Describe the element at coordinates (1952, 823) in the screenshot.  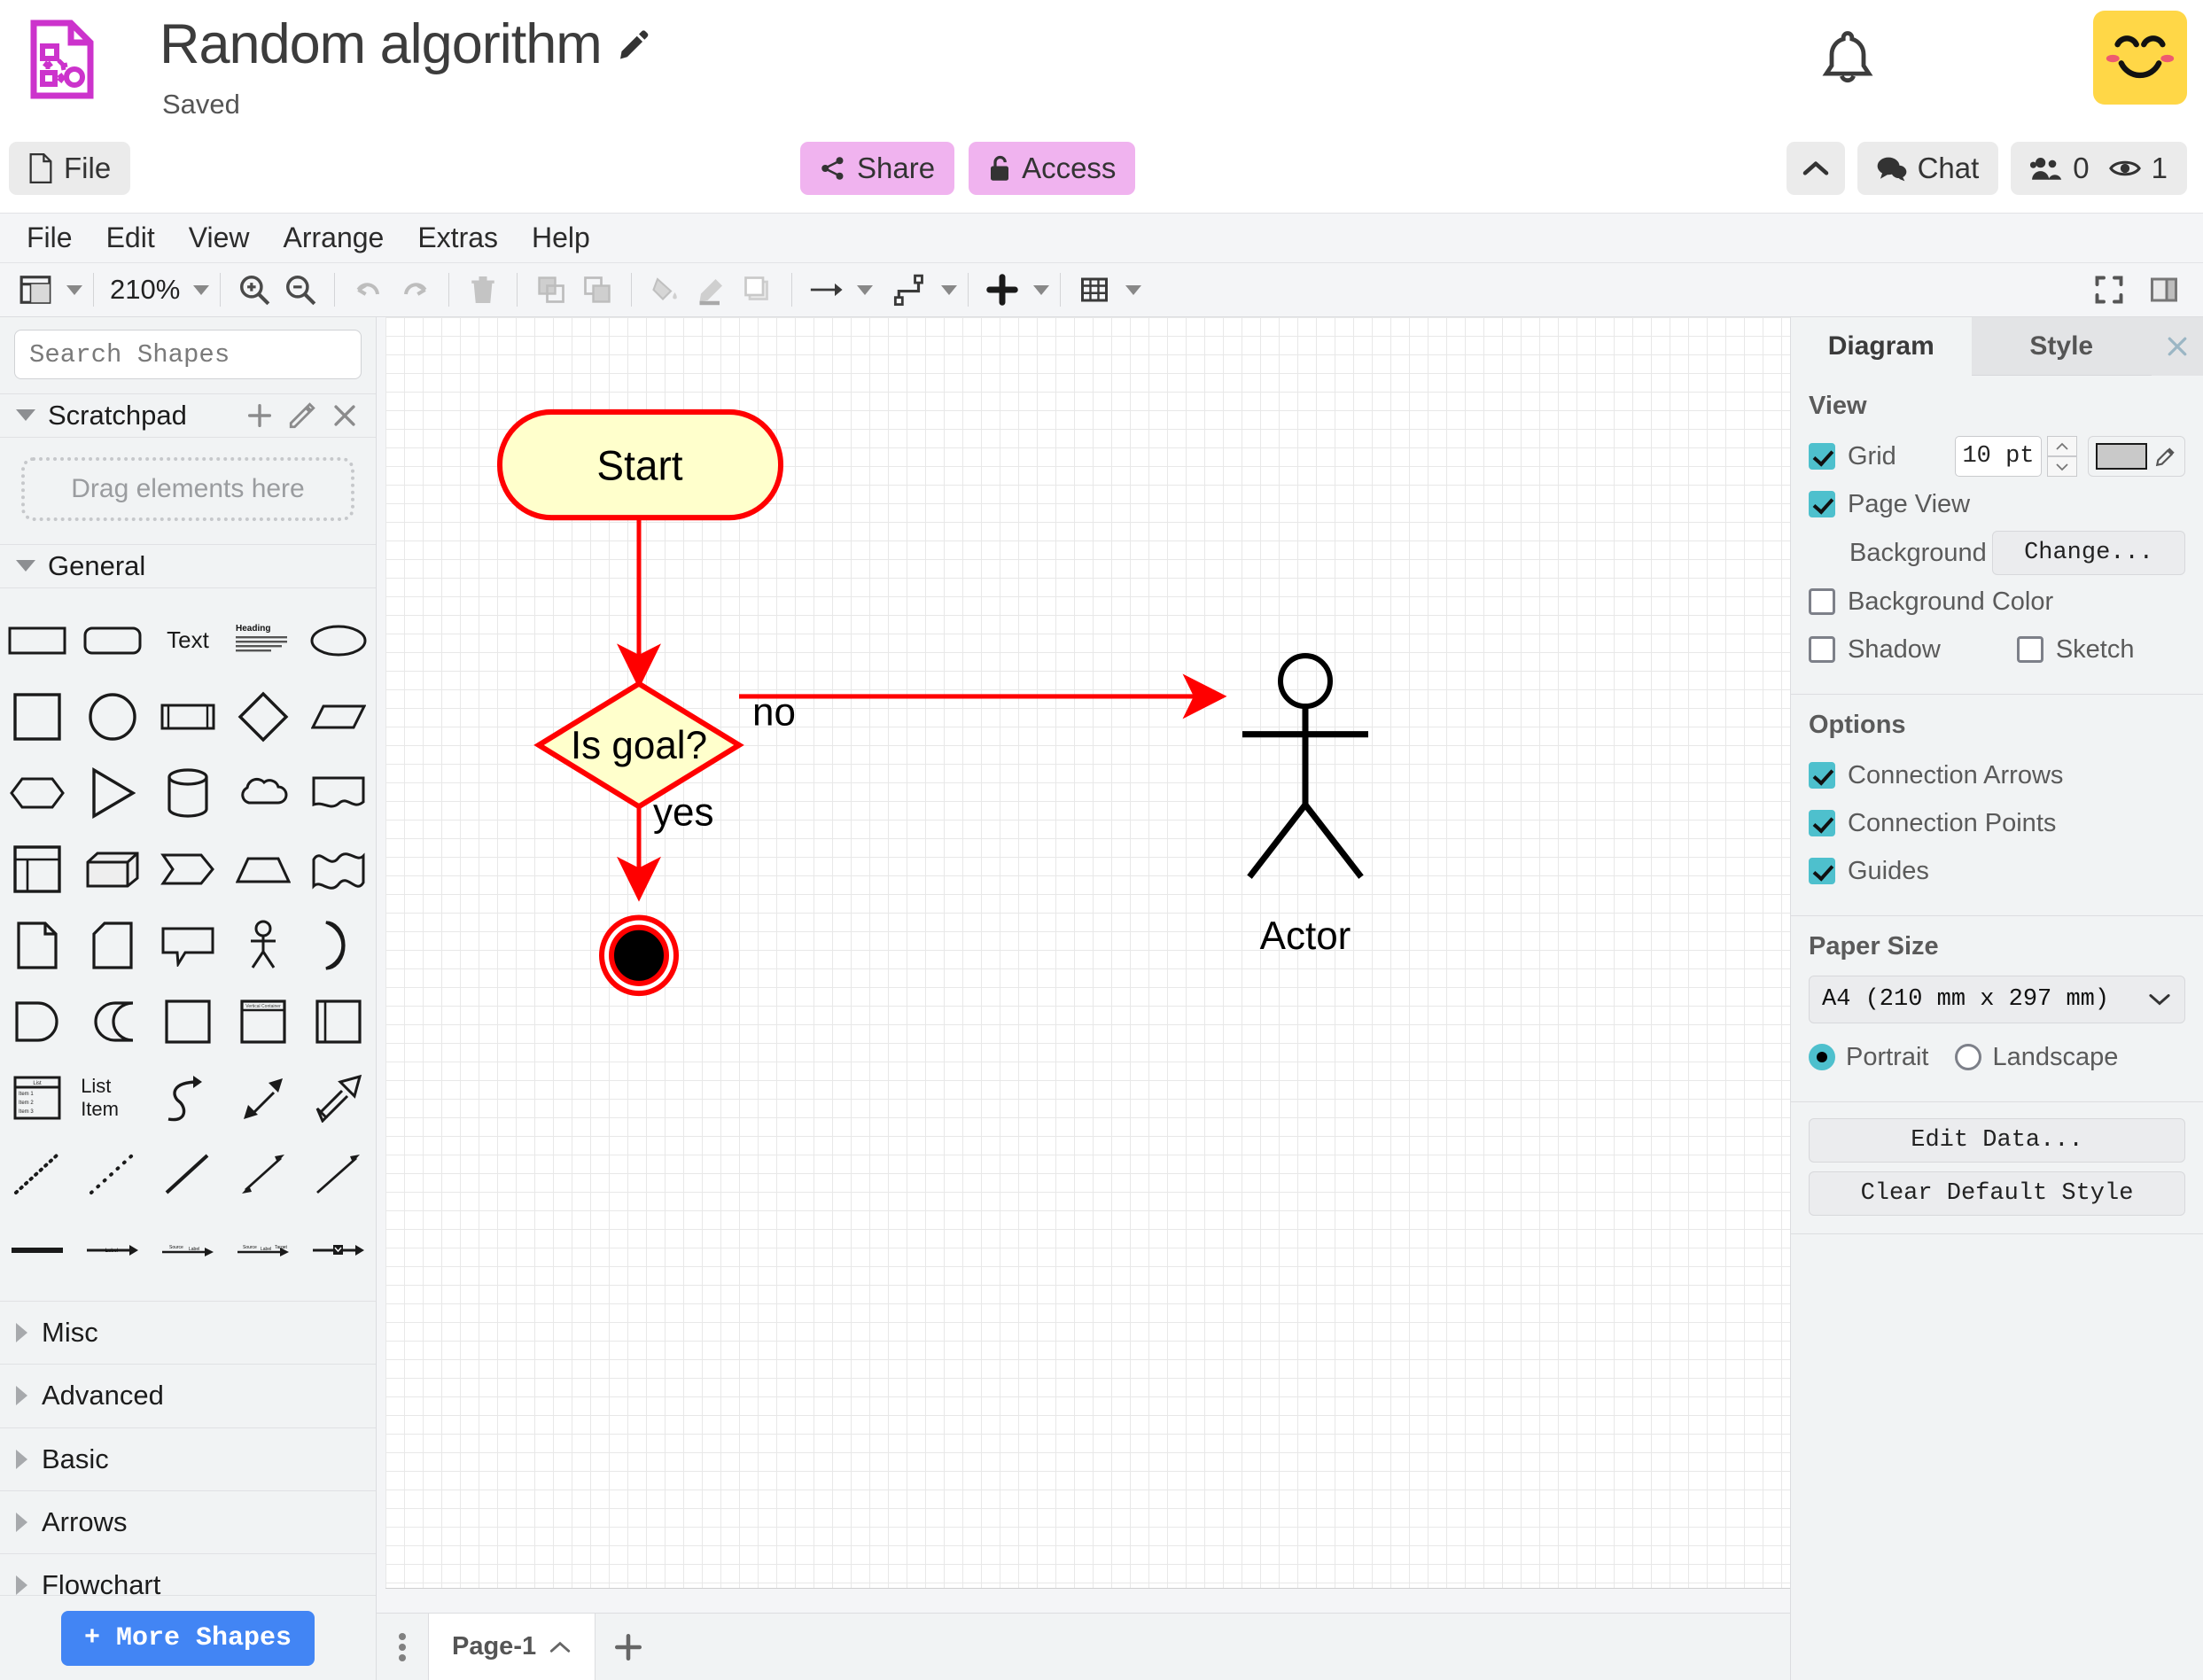
I see `connection-points-label: Connection Points` at that location.